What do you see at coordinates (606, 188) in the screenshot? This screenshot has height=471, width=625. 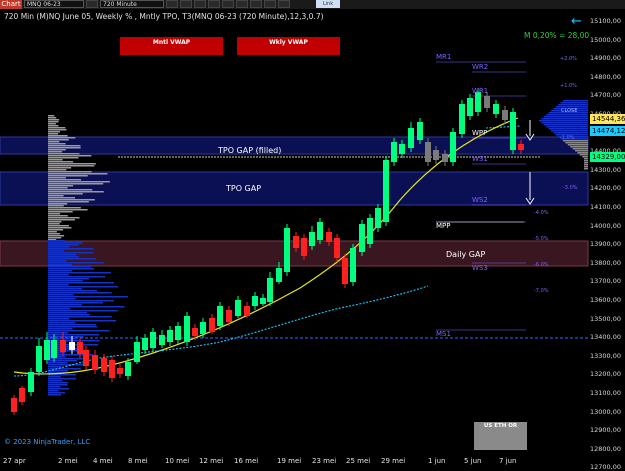 I see `price-axis-label: 14200,00` at bounding box center [606, 188].